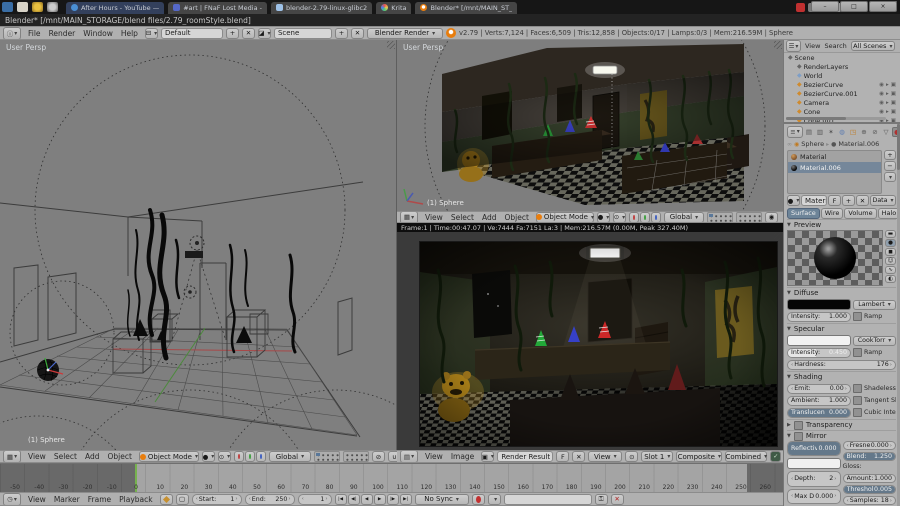 This screenshot has height=506, width=900. Describe the element at coordinates (860, 213) in the screenshot. I see `material-type-tab: Volume` at that location.